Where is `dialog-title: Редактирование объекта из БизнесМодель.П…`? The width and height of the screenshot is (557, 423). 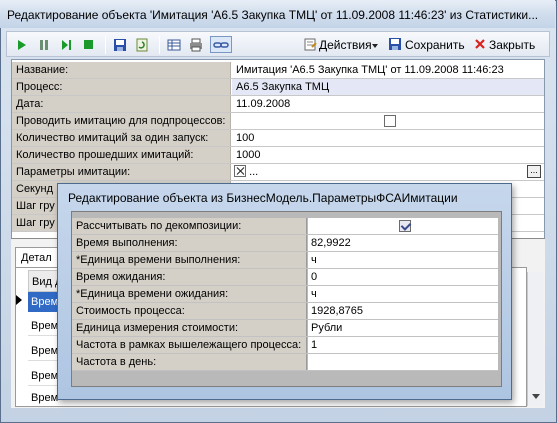 dialog-title: Редактирование объекта из БизнесМодель.П… is located at coordinates (263, 198).